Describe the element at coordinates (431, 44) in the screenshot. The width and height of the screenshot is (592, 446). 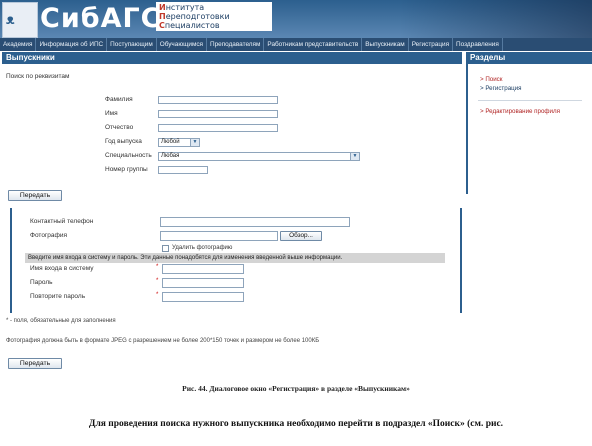
I see `nav-item-registration: Регистрация` at that location.